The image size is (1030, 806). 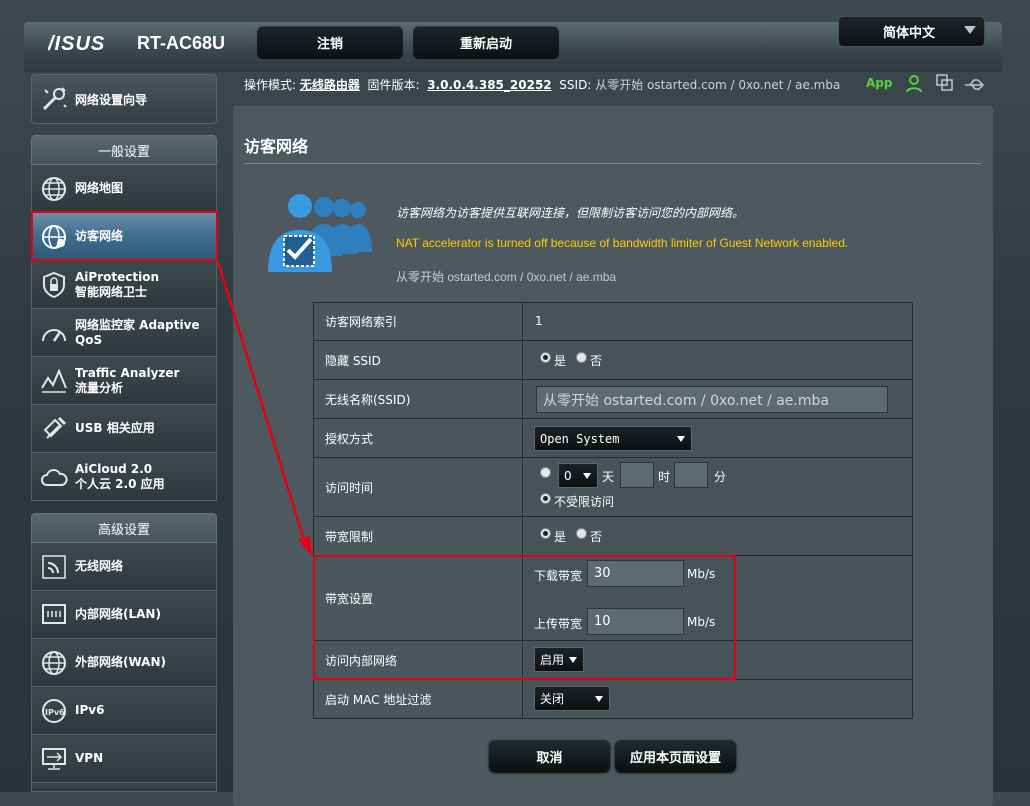 I want to click on sidebar-item-sublabel: 个人云 2.0 应用, so click(x=120, y=483).